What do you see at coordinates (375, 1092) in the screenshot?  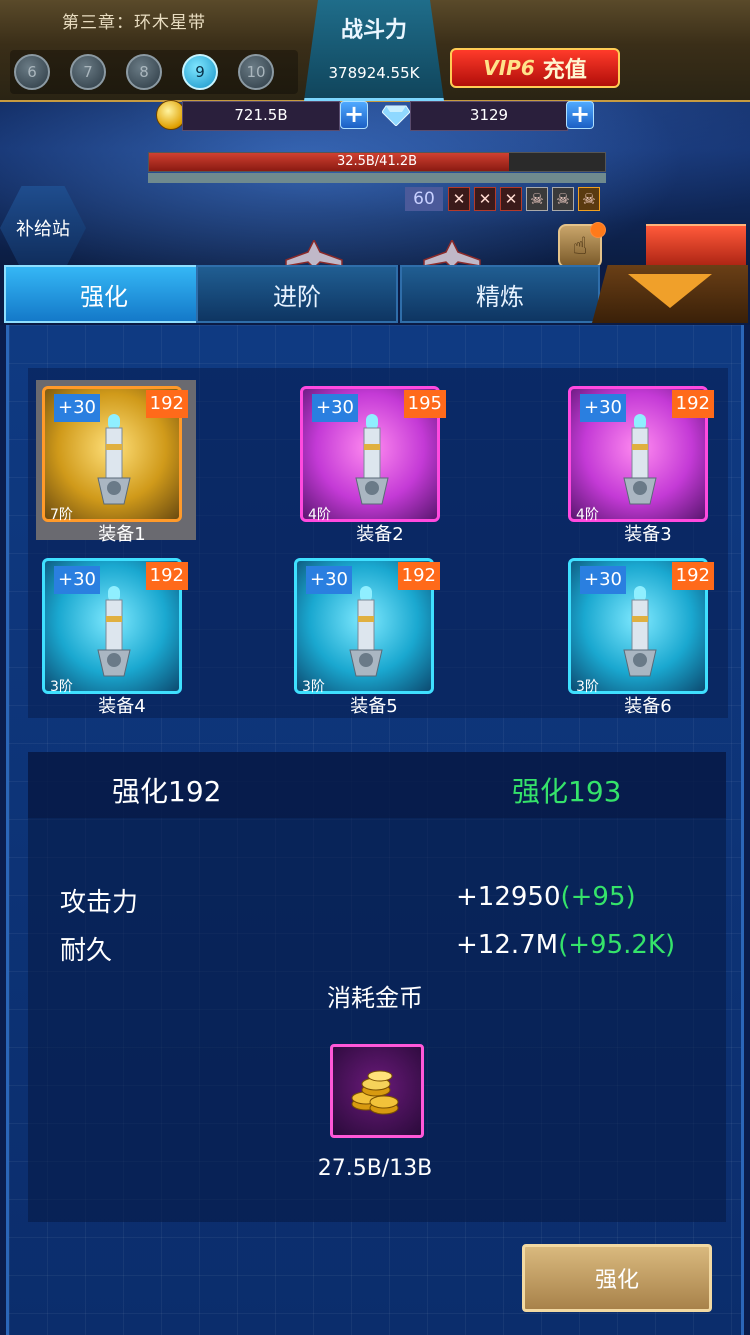 I see `gold-coins-icon` at bounding box center [375, 1092].